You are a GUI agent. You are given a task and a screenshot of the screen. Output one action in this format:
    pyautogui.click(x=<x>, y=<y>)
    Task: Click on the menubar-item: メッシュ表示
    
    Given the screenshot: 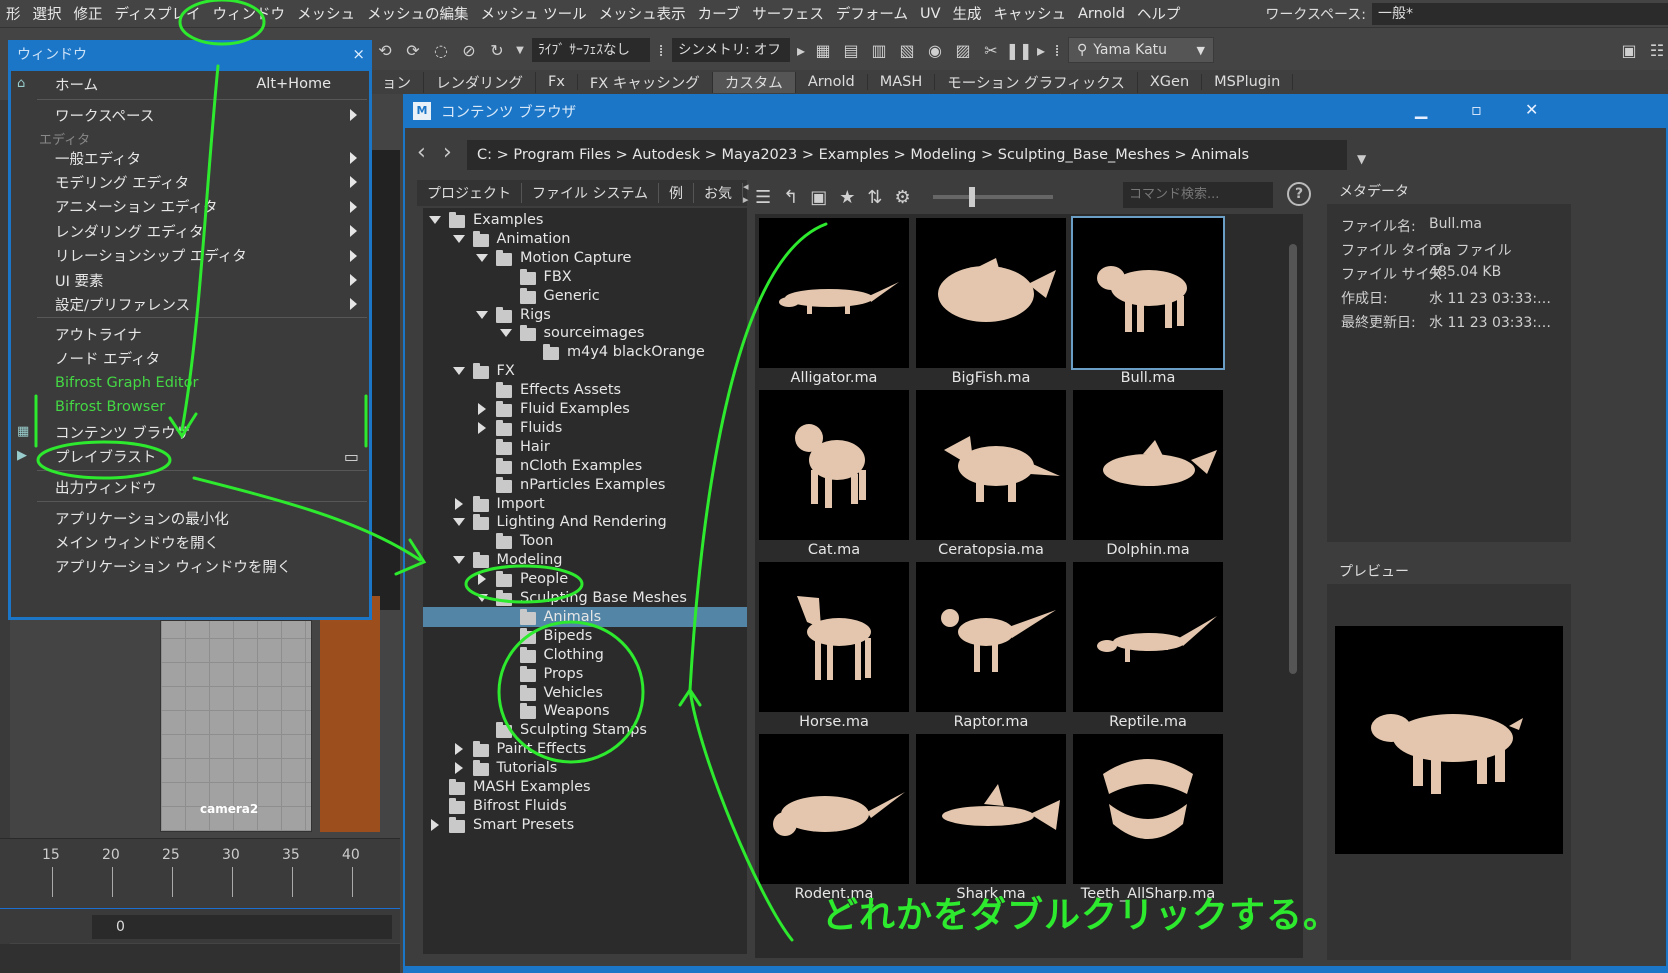 What is the action you would take?
    pyautogui.click(x=642, y=13)
    